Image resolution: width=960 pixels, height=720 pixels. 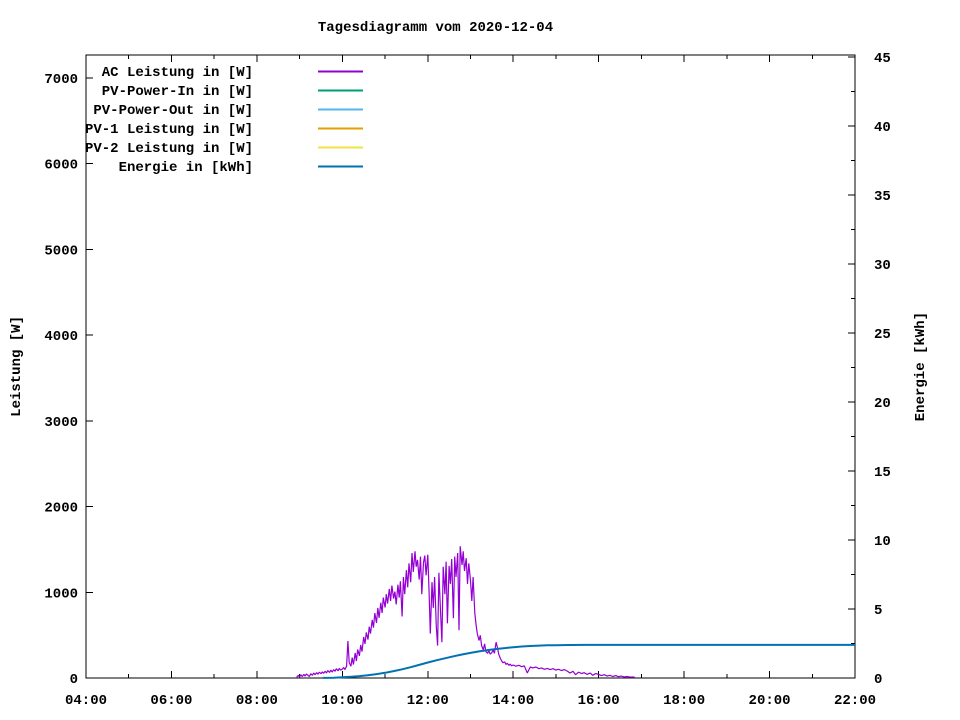 I want to click on legend-label: PV-Power-Out in [W], so click(x=173, y=111).